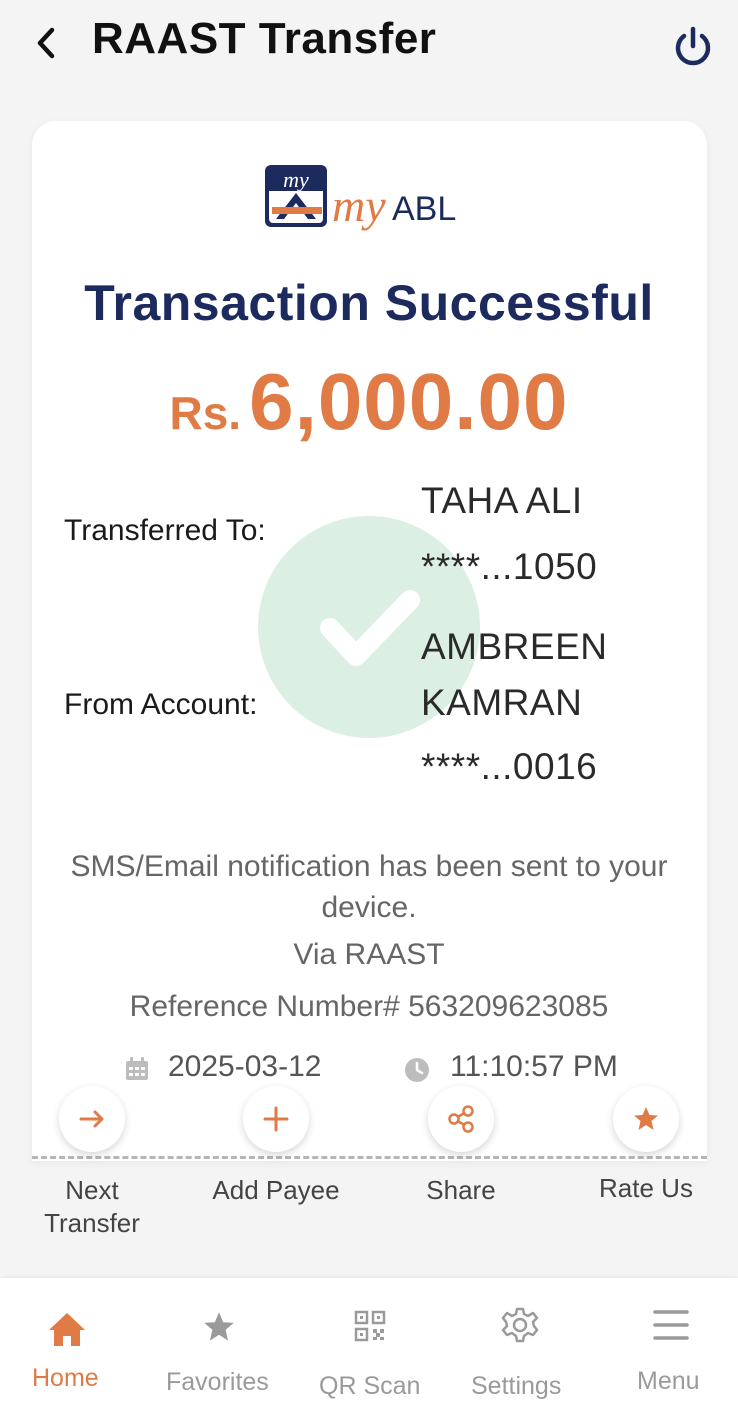 This screenshot has width=738, height=1414. I want to click on nav-menu: Menu, so click(670, 1346).